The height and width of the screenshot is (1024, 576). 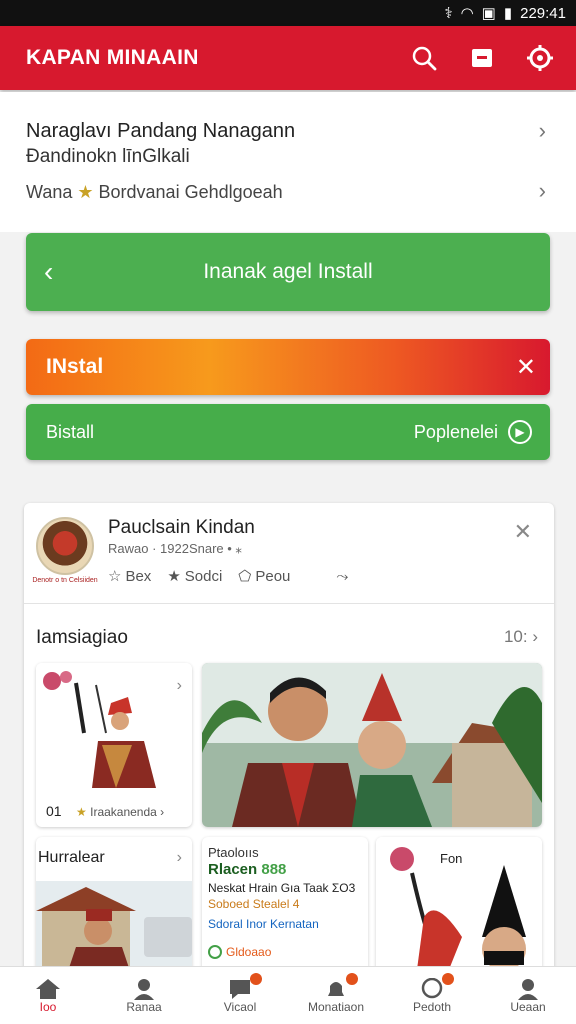 I want to click on section-title: Iamsiagiao, so click(x=82, y=637).